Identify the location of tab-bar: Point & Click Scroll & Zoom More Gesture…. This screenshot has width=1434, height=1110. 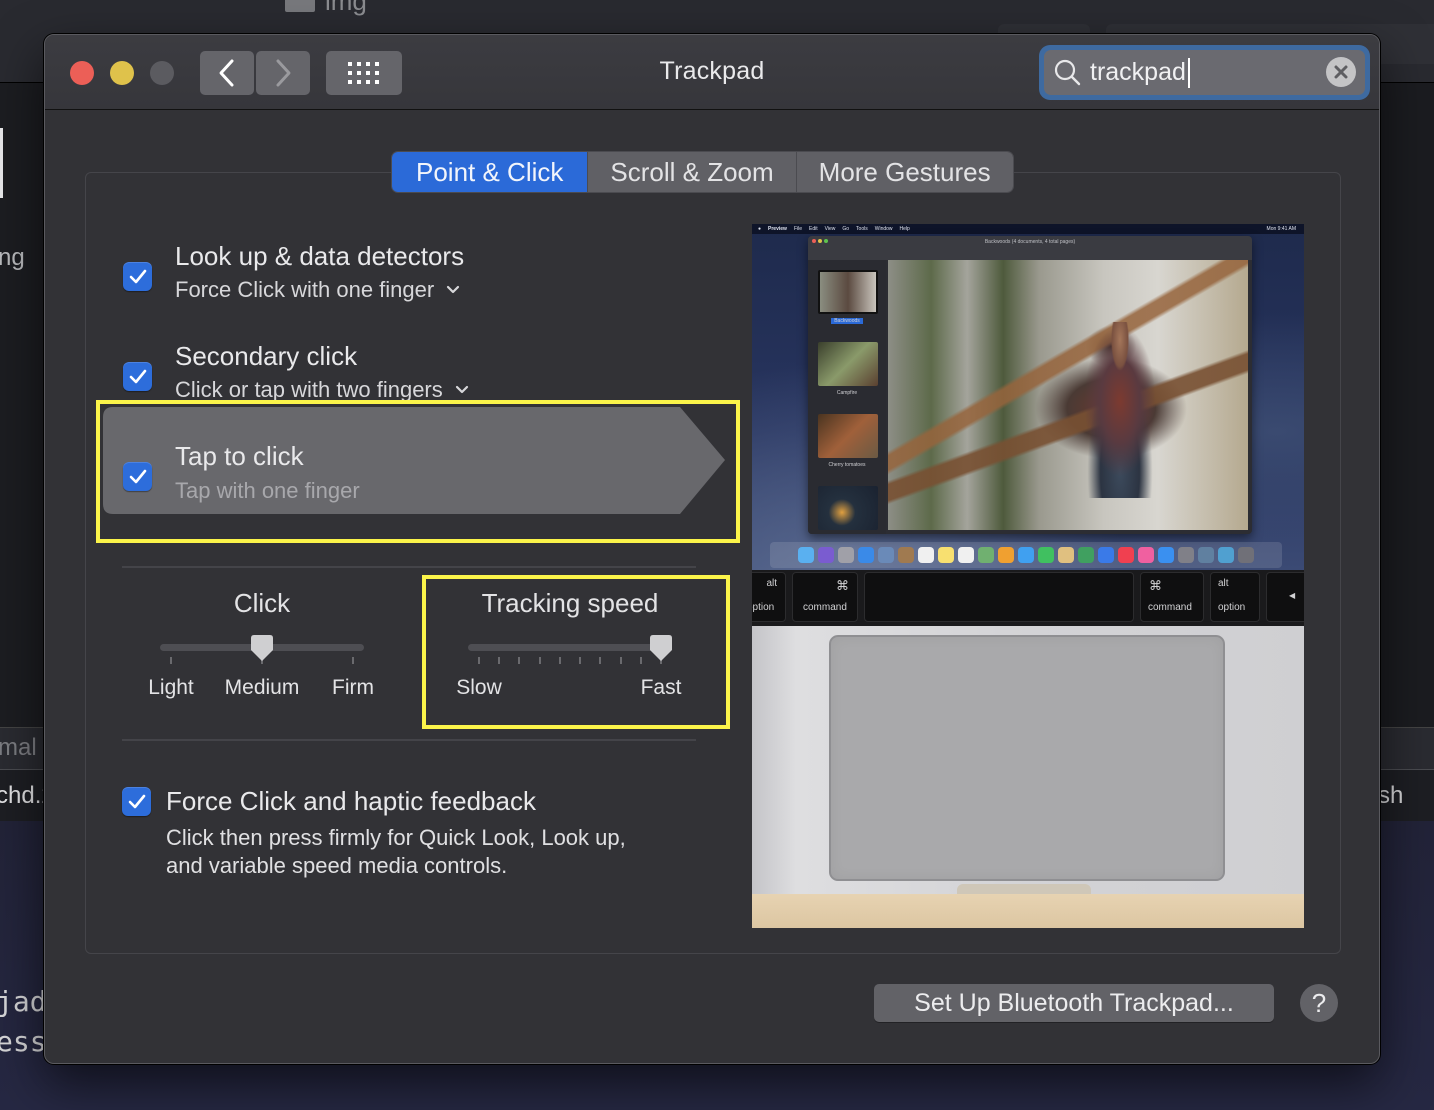
(702, 172).